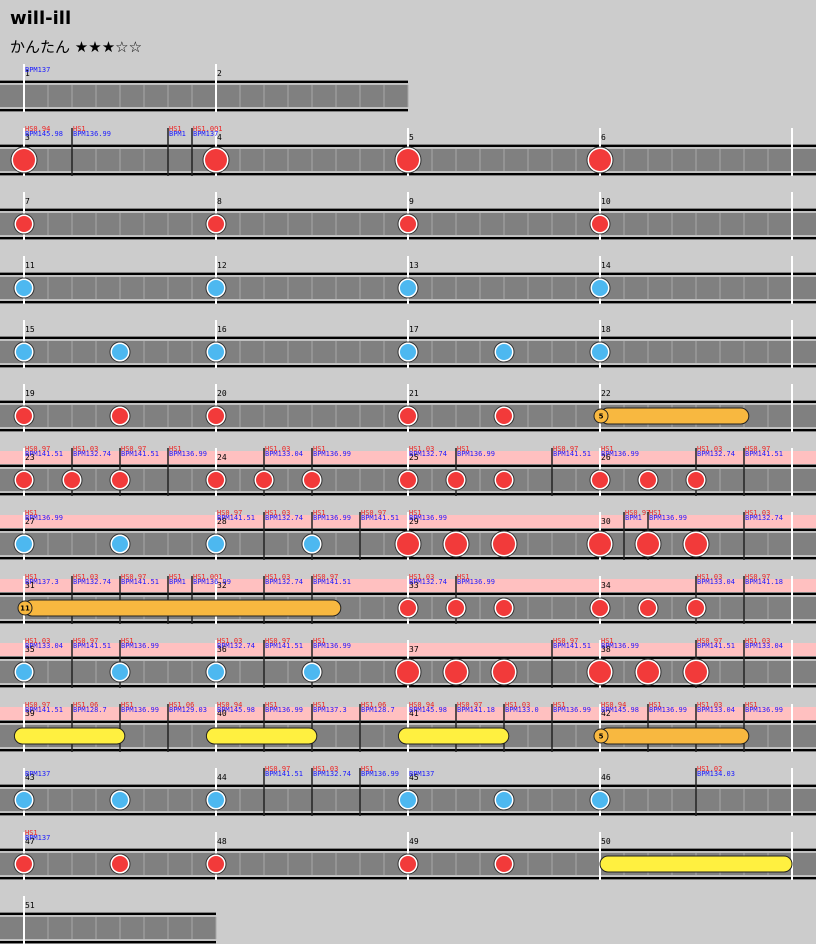 The width and height of the screenshot is (816, 944). I want to click on chart-row-4: 15 16 17 18, so click(408, 344).